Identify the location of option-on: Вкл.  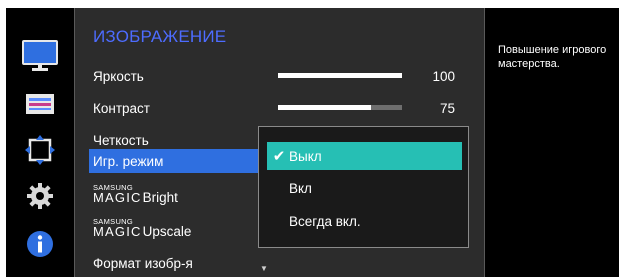
(364, 188).